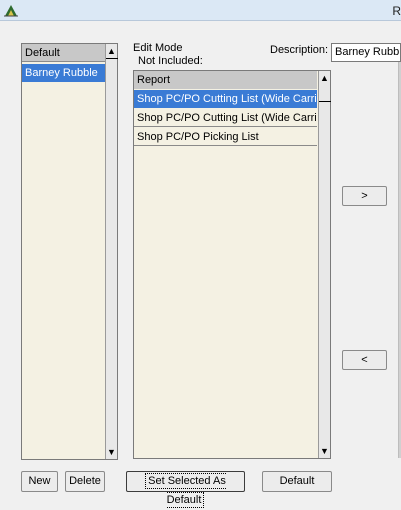 The width and height of the screenshot is (401, 510). What do you see at coordinates (225, 99) in the screenshot?
I see `report-item-selected: Shop PC/PO Cutting List (Wide Carriage)` at bounding box center [225, 99].